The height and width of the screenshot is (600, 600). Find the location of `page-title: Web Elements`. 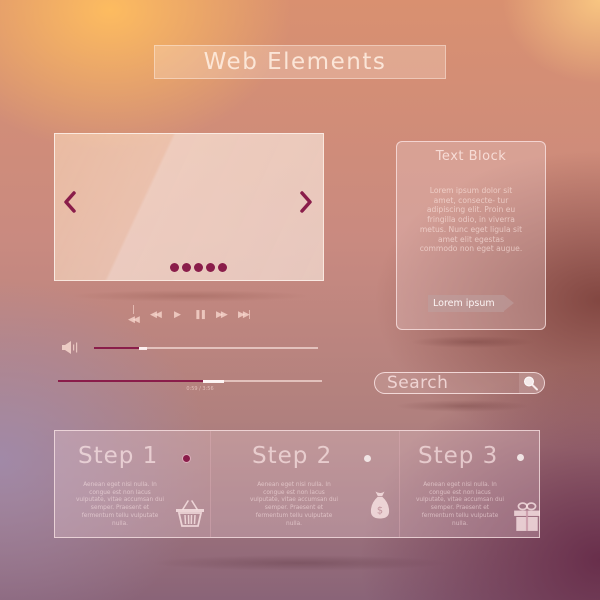

page-title: Web Elements is located at coordinates (295, 62).